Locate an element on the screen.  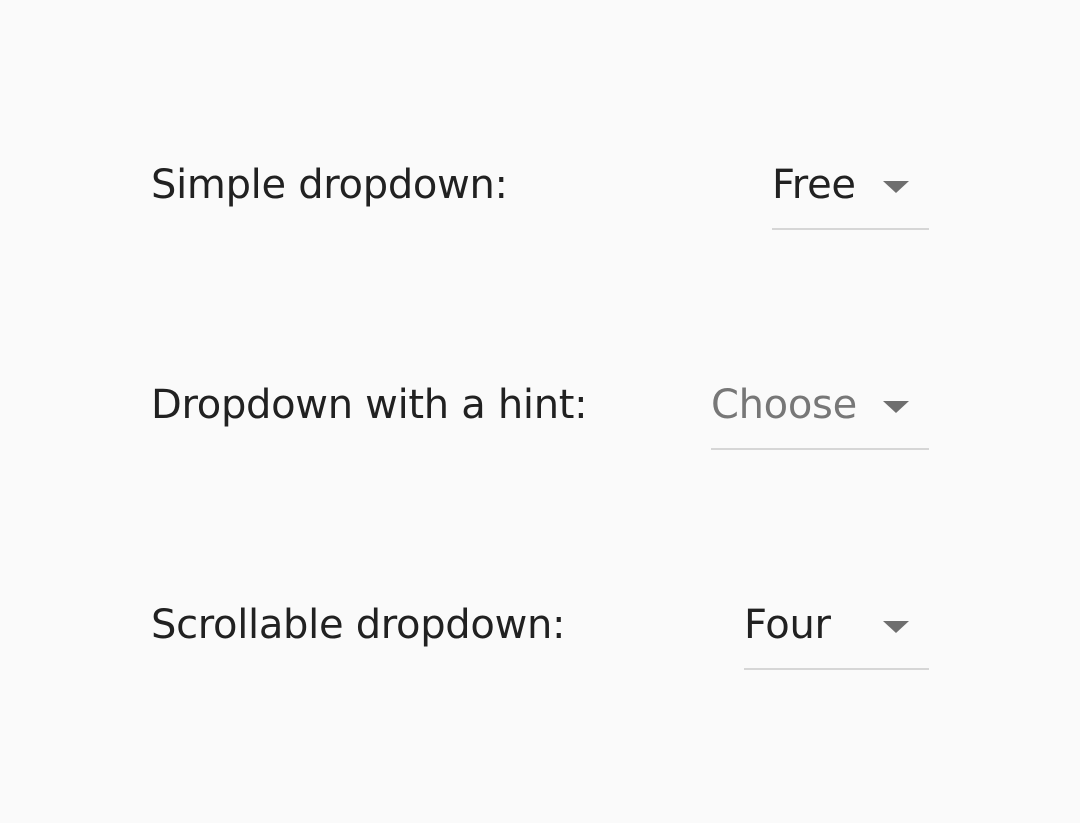
hint-dropdown-row: Dropdown with a hint: Choose is located at coordinates (540, 405).